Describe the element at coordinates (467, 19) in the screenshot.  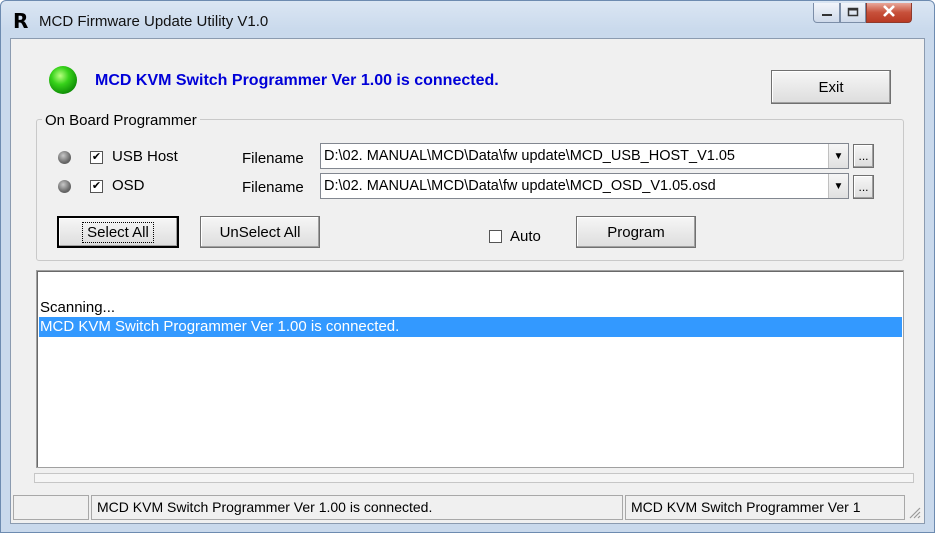
I see `title-bar: R MCD Firmware Update Utility V1.0` at that location.